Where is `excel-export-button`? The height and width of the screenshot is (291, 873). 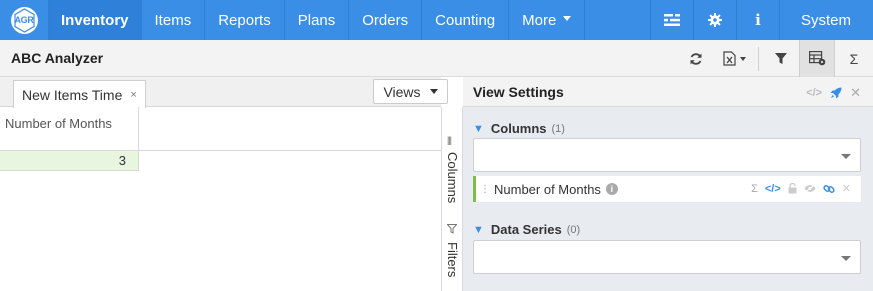 excel-export-button is located at coordinates (734, 58).